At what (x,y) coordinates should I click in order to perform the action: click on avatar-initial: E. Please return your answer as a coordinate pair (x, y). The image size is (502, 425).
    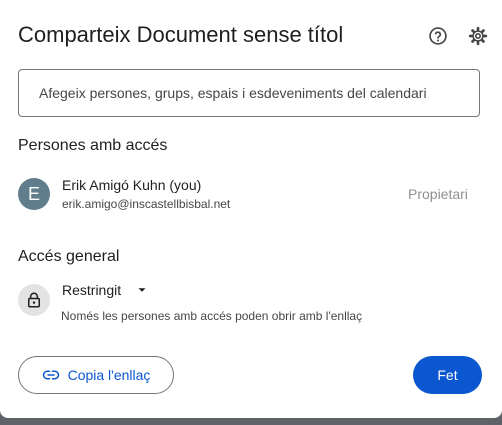
    Looking at the image, I should click on (33, 193).